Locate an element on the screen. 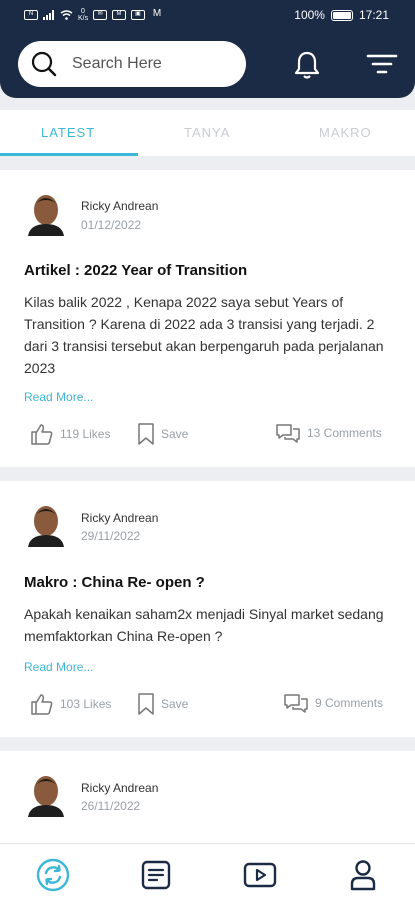 The width and height of the screenshot is (415, 900). status-left-icons: N 0 K/s ✉ M ▣ M is located at coordinates (94, 15).